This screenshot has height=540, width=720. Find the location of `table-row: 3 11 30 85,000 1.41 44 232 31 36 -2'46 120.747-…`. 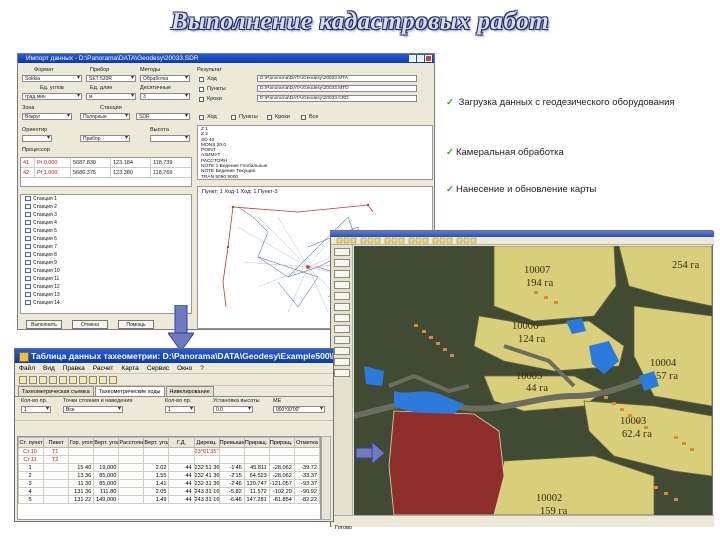

table-row: 3 11 30 85,000 1.41 44 232 31 36 -2'46 120.747-… is located at coordinates (169, 483).